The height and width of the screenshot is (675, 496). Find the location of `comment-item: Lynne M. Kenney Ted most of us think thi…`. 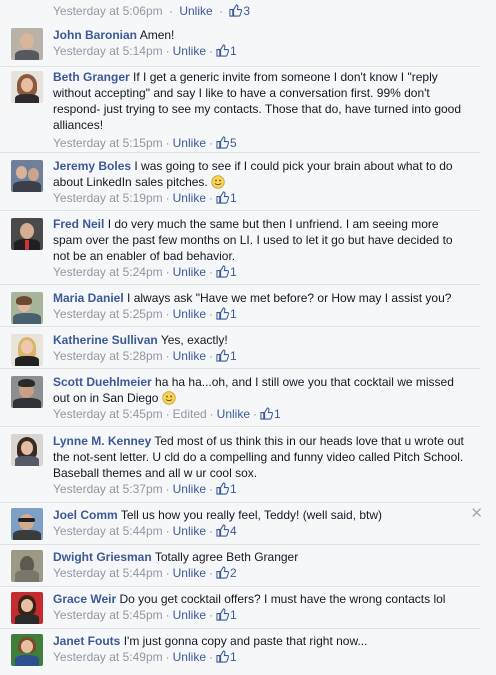

comment-item: Lynne M. Kenney Ted most of us think thi… is located at coordinates (240, 464).